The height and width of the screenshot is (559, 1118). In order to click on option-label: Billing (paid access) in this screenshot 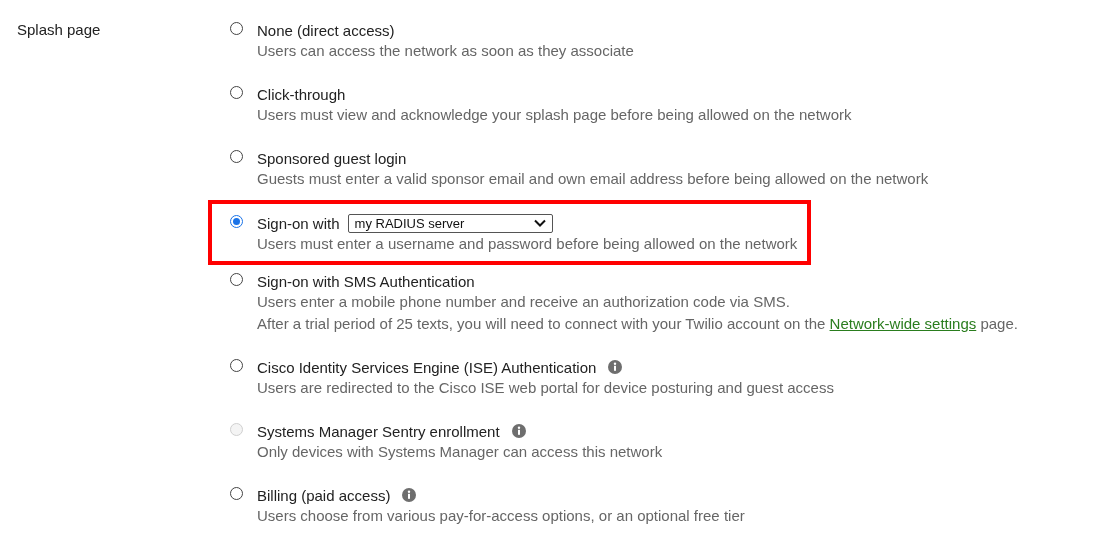, I will do `click(324, 495)`.